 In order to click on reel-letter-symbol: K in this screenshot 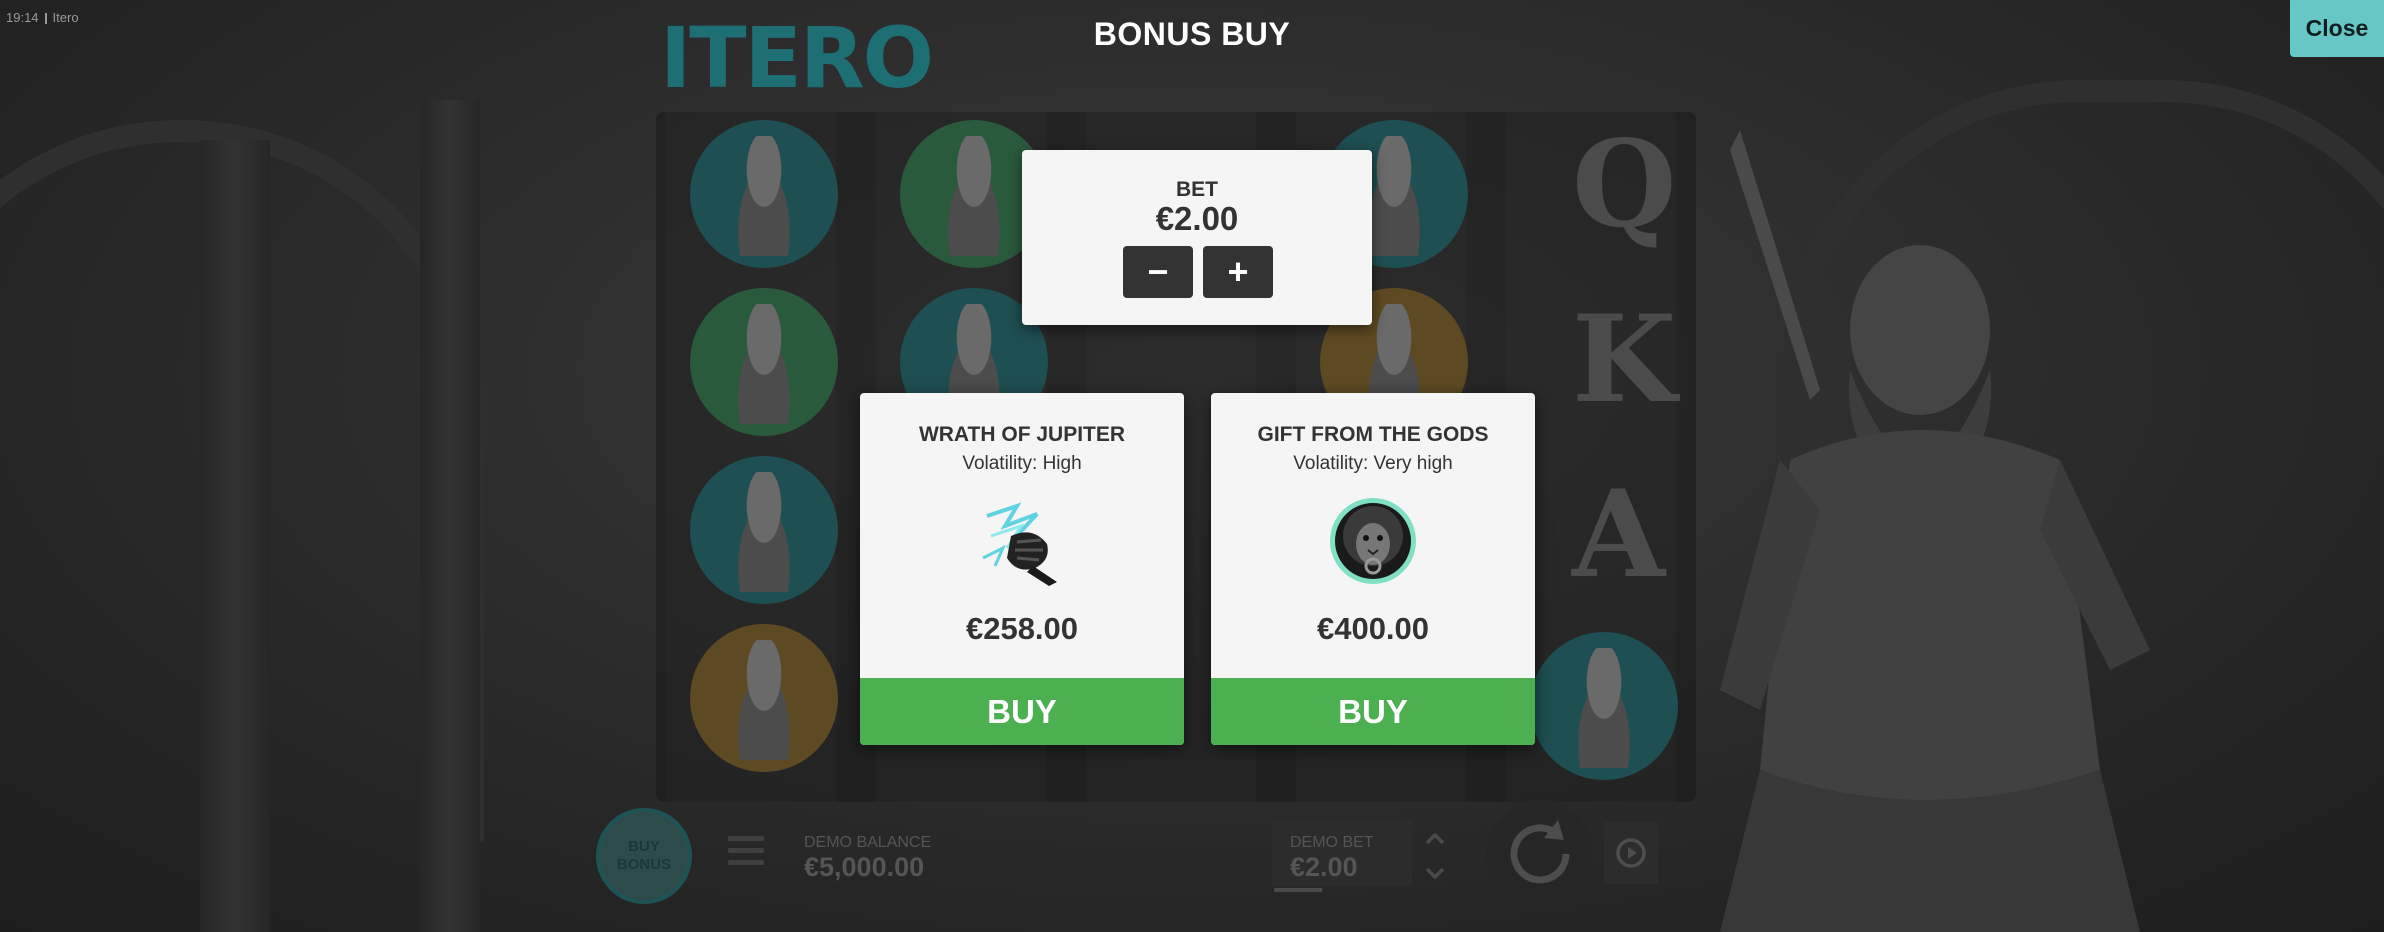, I will do `click(1624, 359)`.